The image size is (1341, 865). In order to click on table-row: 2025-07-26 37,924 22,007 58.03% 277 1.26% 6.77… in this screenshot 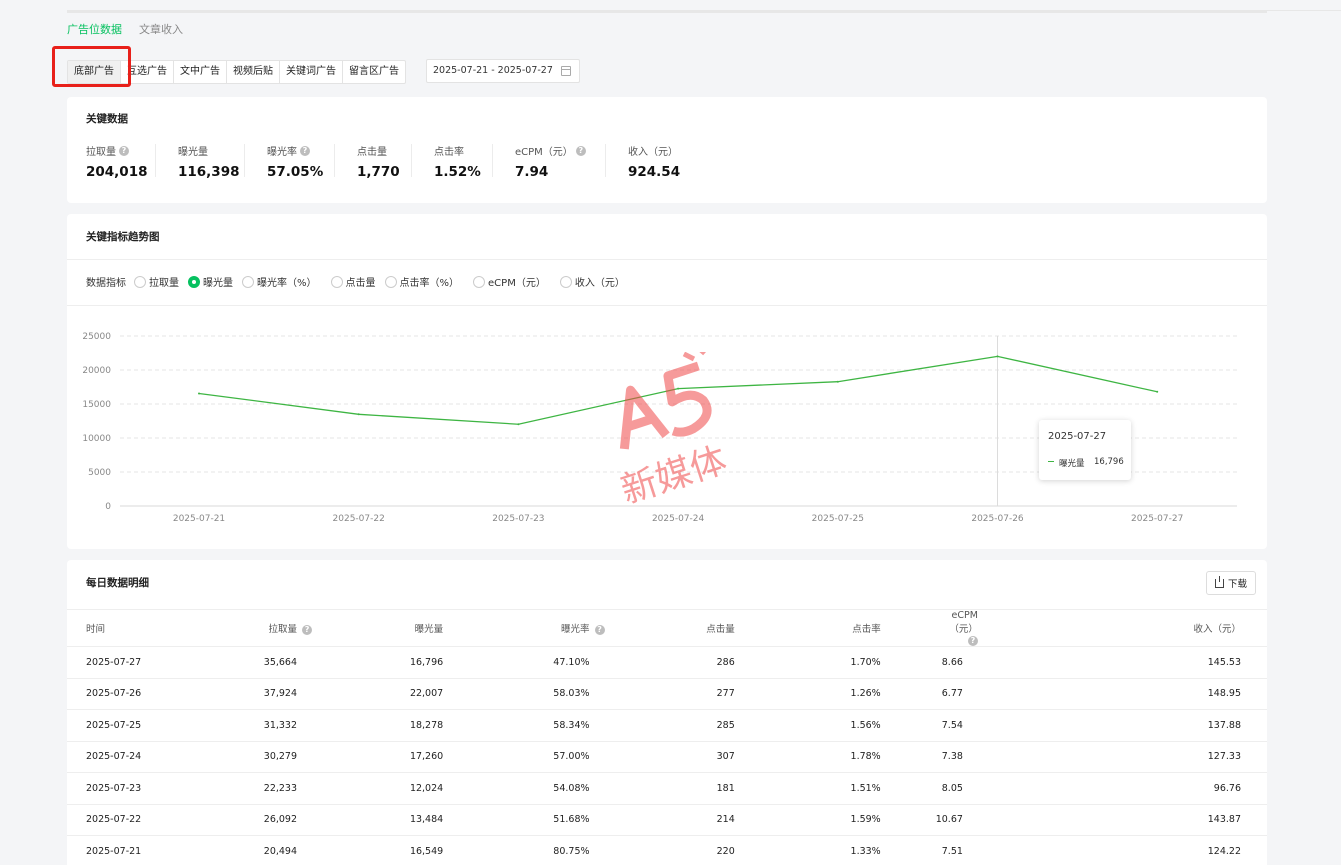, I will do `click(667, 694)`.